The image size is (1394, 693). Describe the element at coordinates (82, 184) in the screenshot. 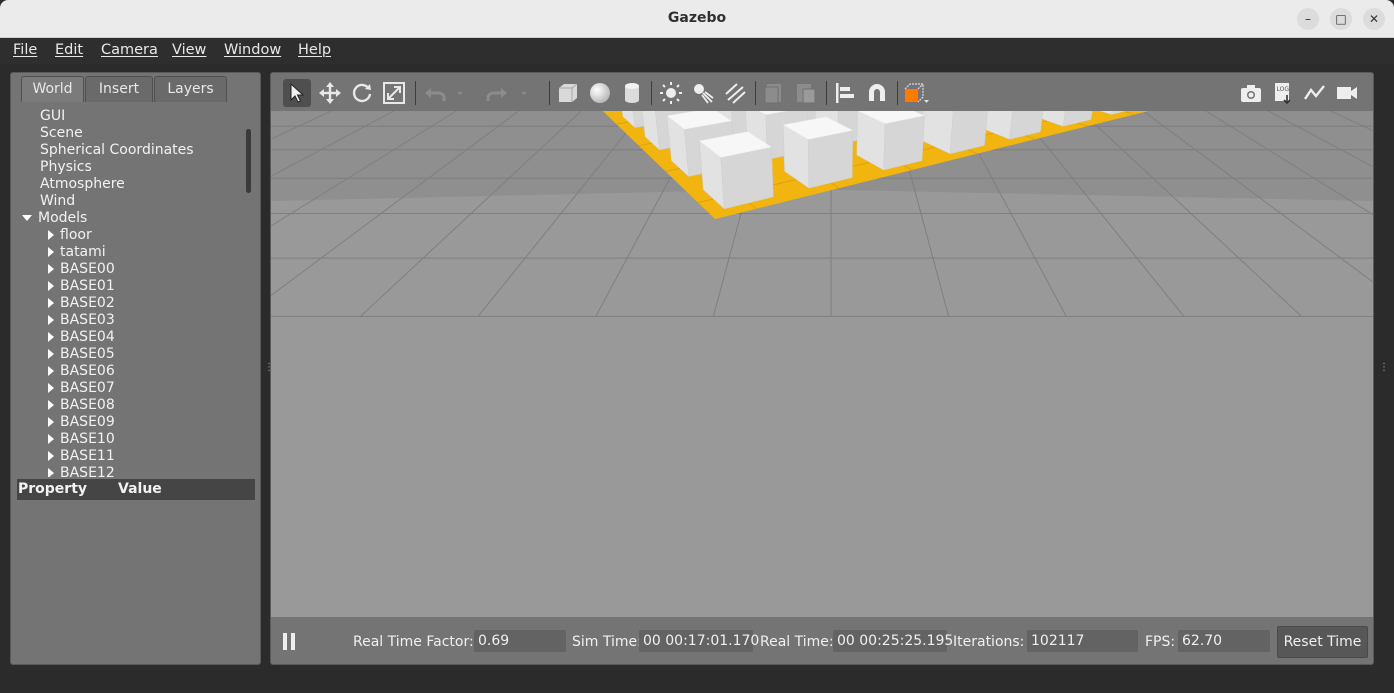

I see `tree-item-atmosphere: Atmosphere` at that location.